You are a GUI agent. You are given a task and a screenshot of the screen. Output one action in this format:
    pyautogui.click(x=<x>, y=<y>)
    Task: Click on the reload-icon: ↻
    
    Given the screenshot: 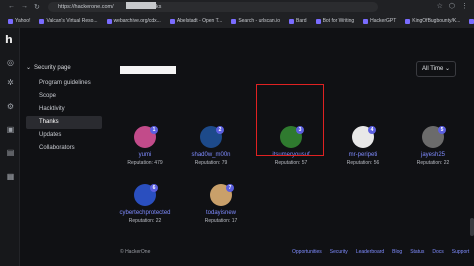 What is the action you would take?
    pyautogui.click(x=37, y=7)
    